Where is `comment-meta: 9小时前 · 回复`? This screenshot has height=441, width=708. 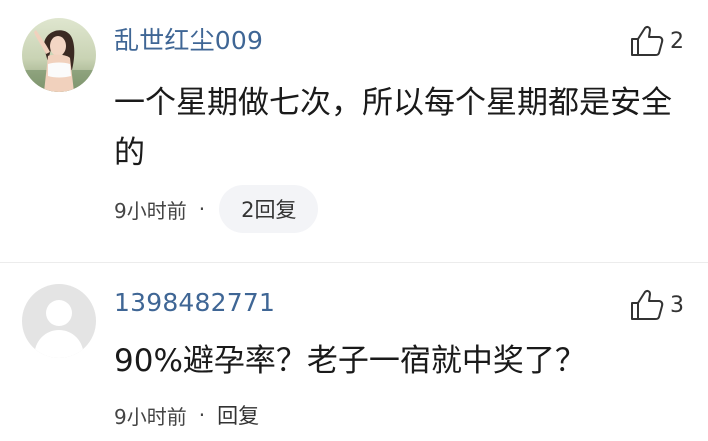 comment-meta: 9小时前 · 回复 is located at coordinates (186, 415).